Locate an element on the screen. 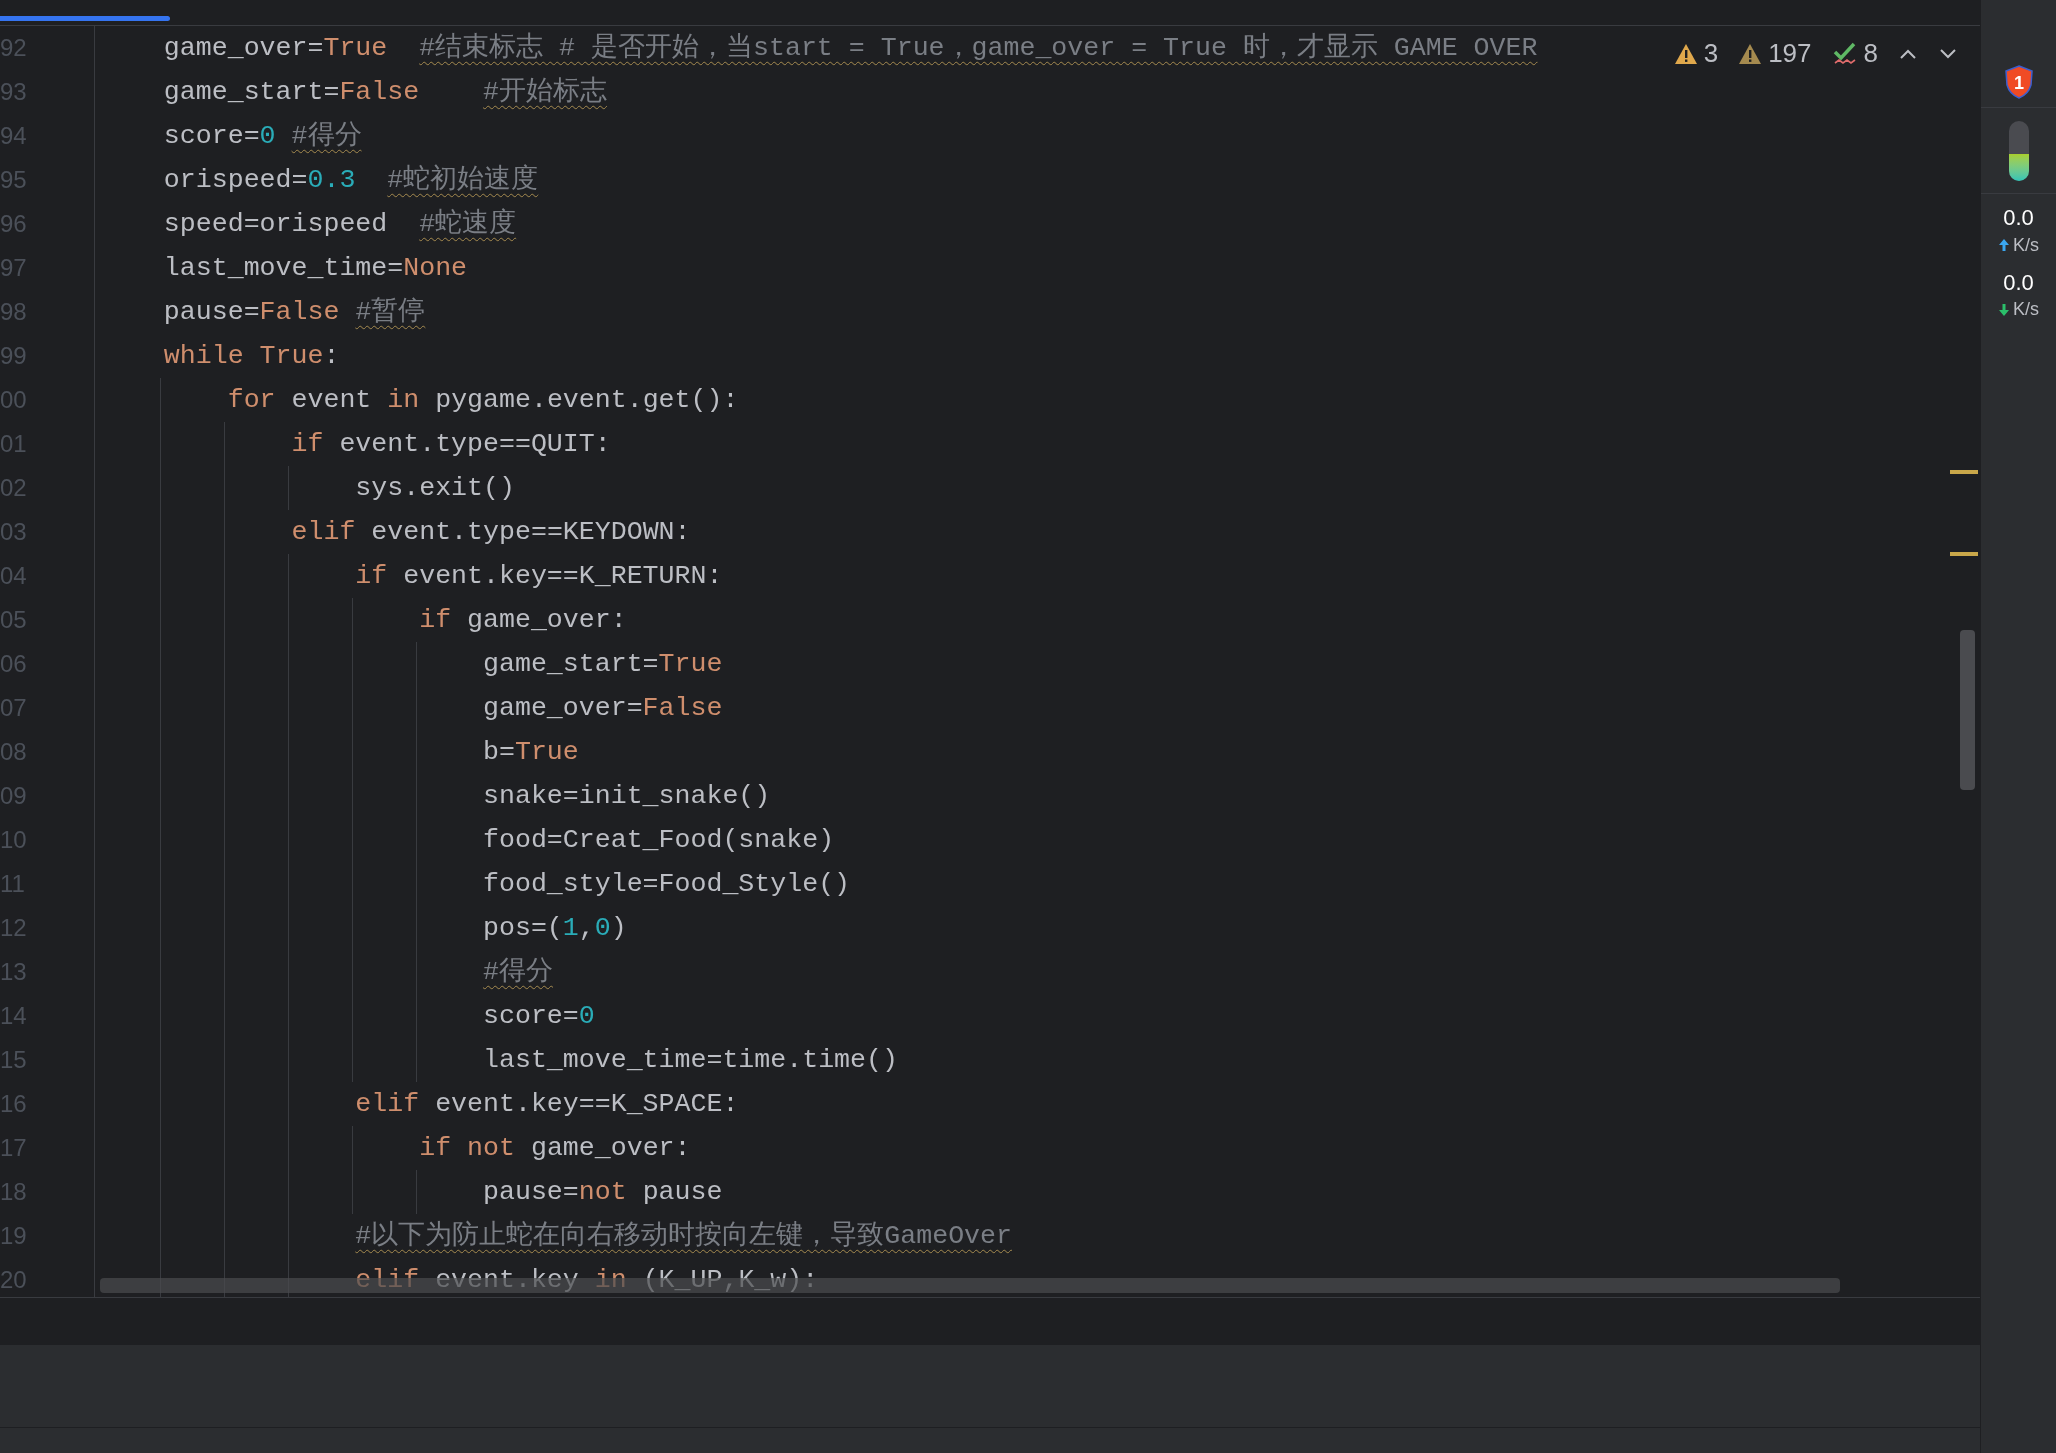 Image resolution: width=2056 pixels, height=1453 pixels. chevron-down-icon is located at coordinates (1948, 53).